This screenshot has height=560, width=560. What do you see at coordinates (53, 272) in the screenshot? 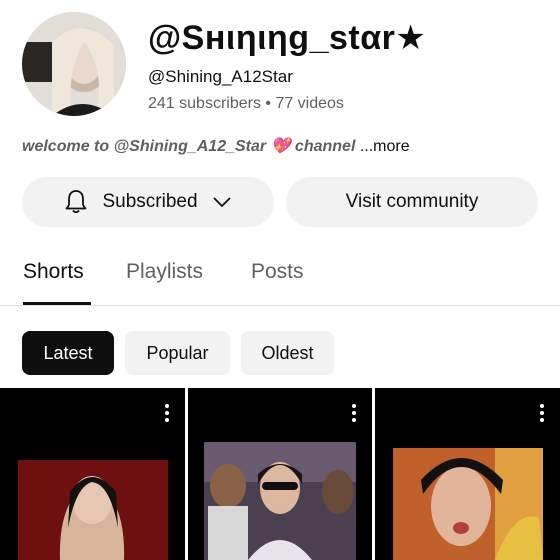
I see `tab-shorts: Shorts` at bounding box center [53, 272].